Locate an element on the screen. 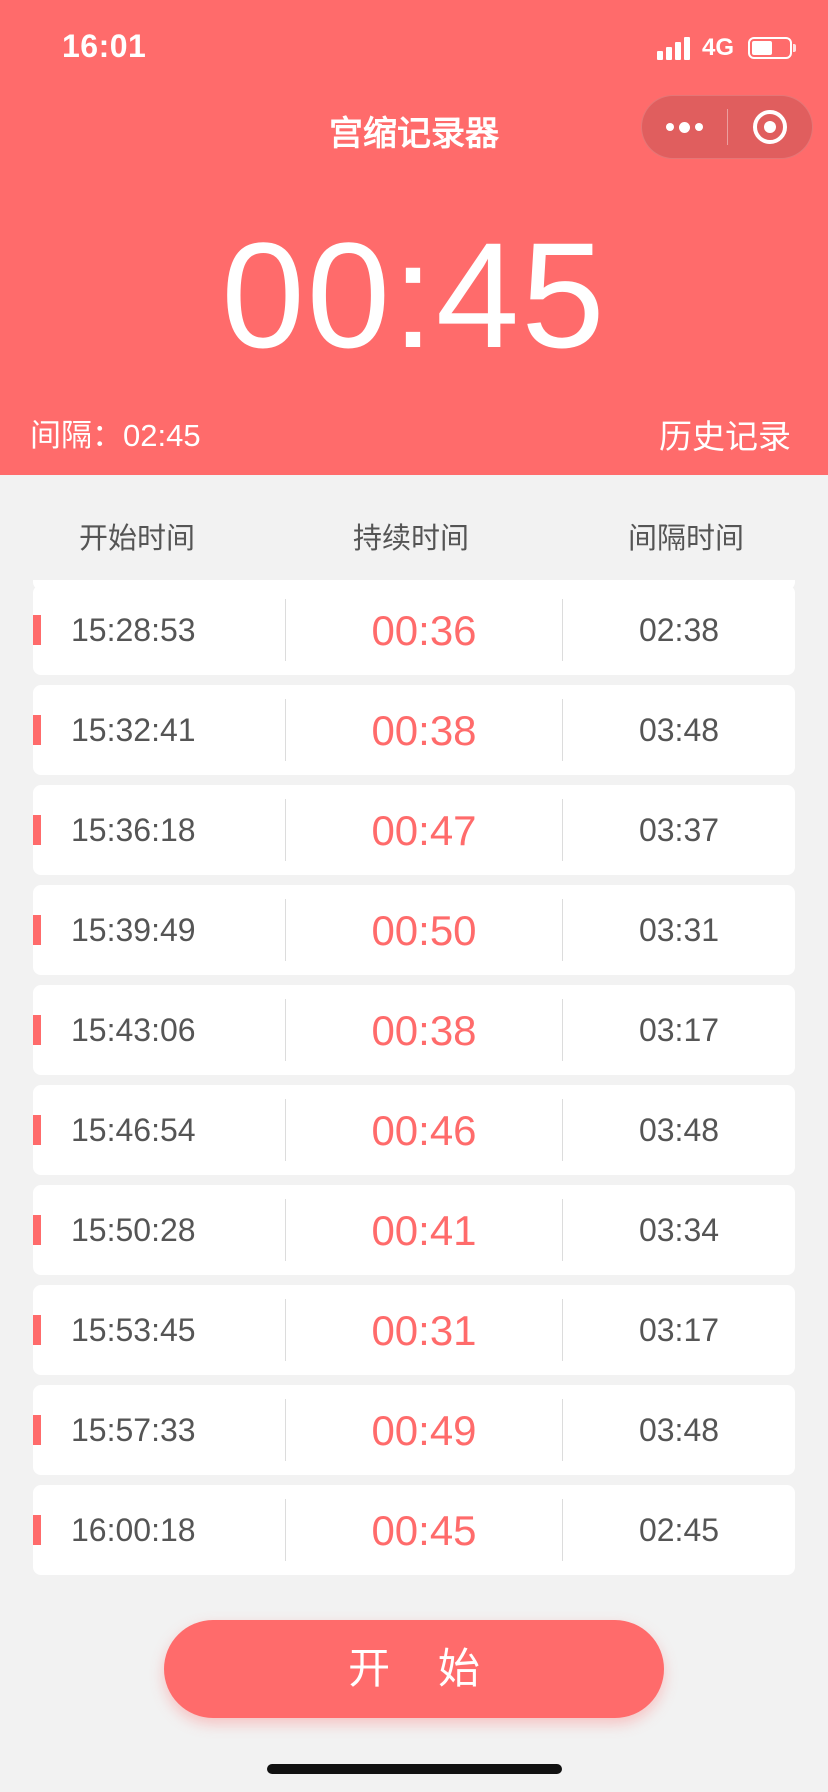 This screenshot has height=1792, width=828. start-time-cell: 15:57:33 is located at coordinates (133, 1430).